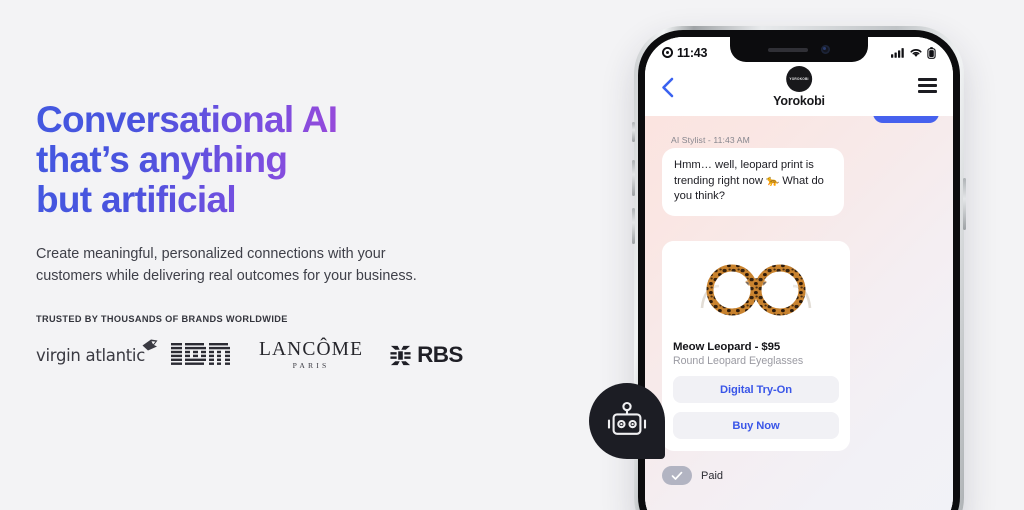  I want to click on location-icon, so click(667, 52).